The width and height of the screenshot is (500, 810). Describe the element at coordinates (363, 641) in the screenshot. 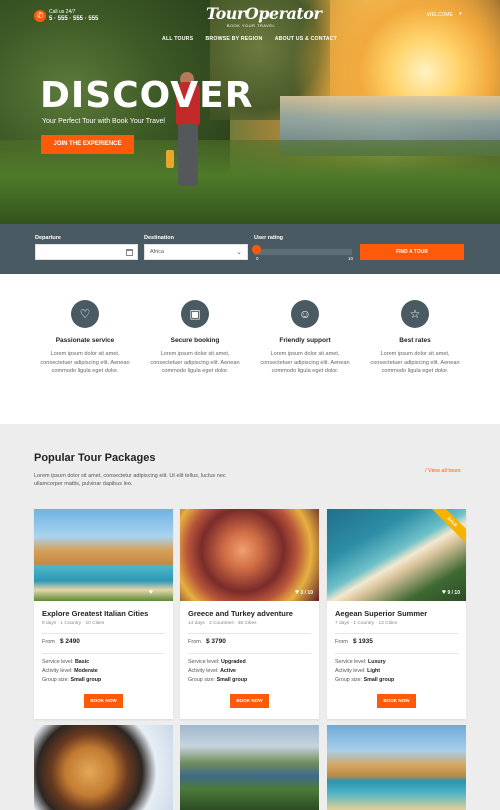

I see `tour-price: $ 1935` at that location.